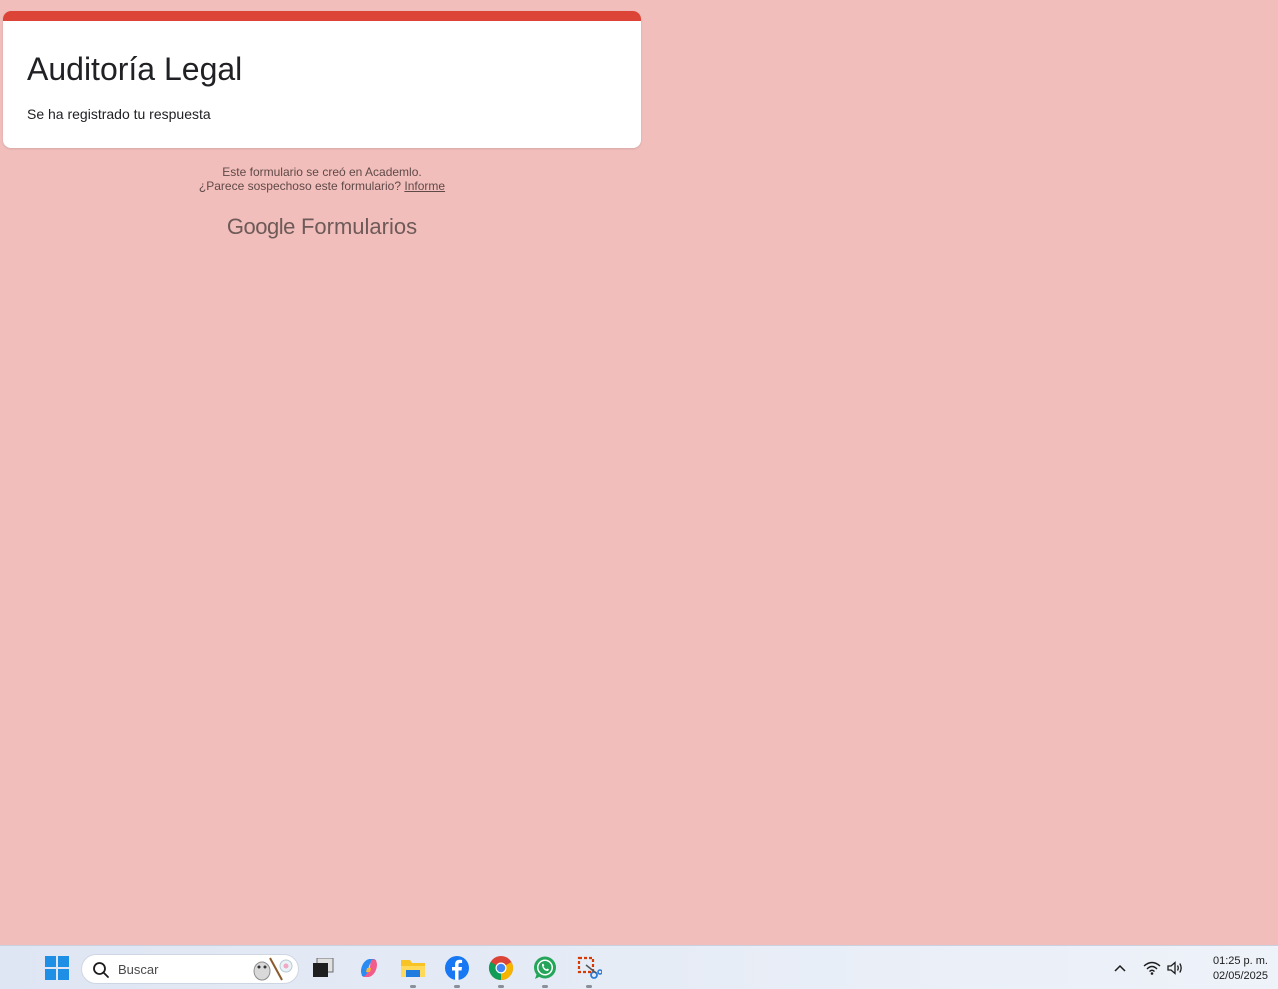  What do you see at coordinates (359, 226) in the screenshot?
I see `brand-product: Formularios` at bounding box center [359, 226].